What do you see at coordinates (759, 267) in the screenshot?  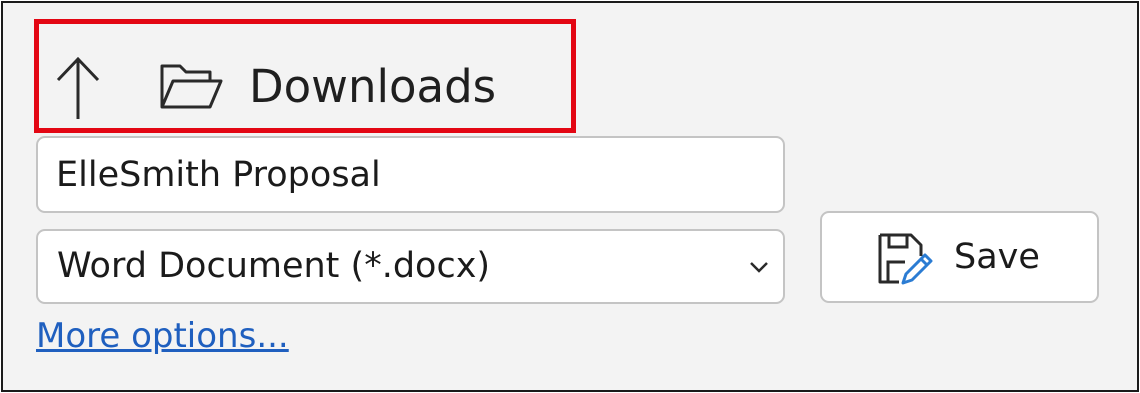 I see `chevron-down-icon` at bounding box center [759, 267].